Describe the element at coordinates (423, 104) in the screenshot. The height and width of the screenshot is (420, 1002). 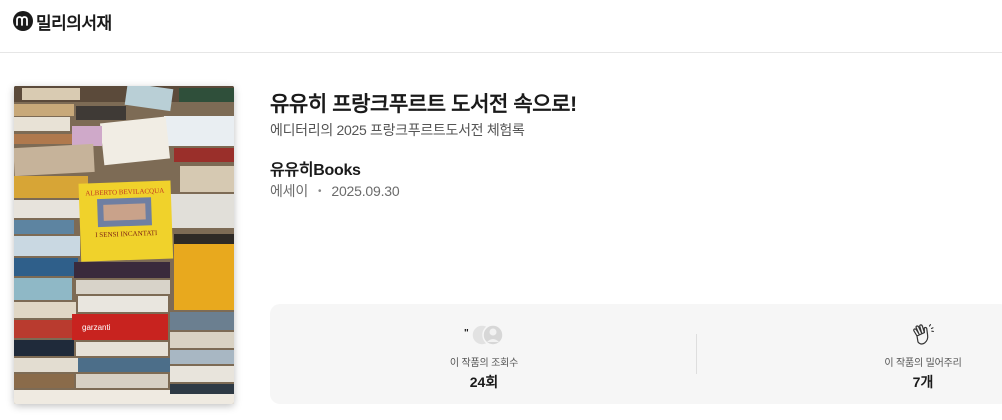
I see `book-title: 유유히 프랑크푸르트 도서전 속으로!` at that location.